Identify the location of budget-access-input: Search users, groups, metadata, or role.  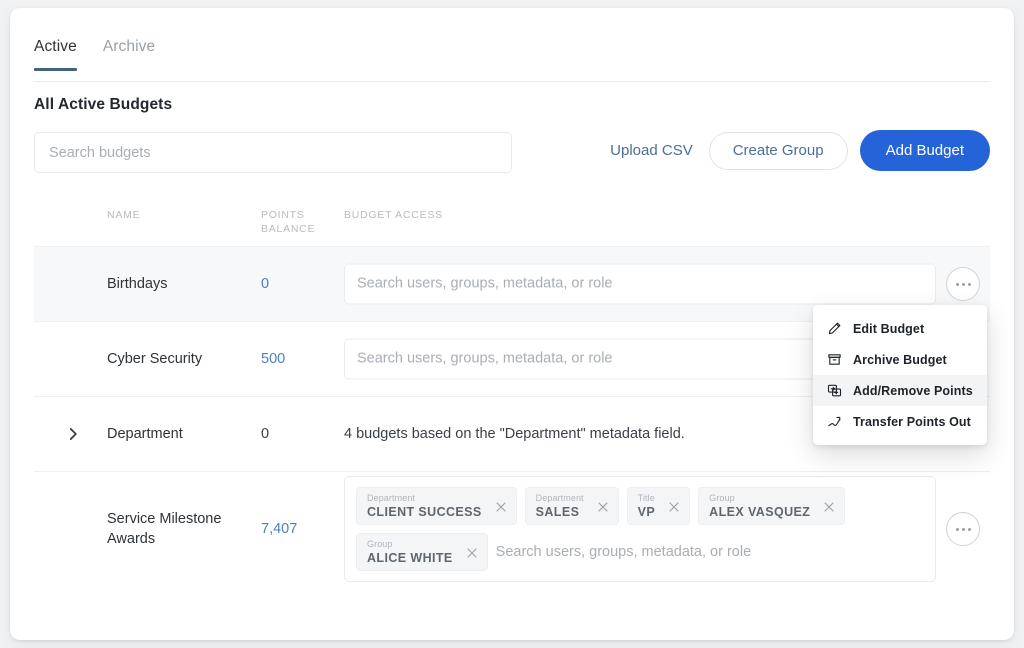
(640, 284).